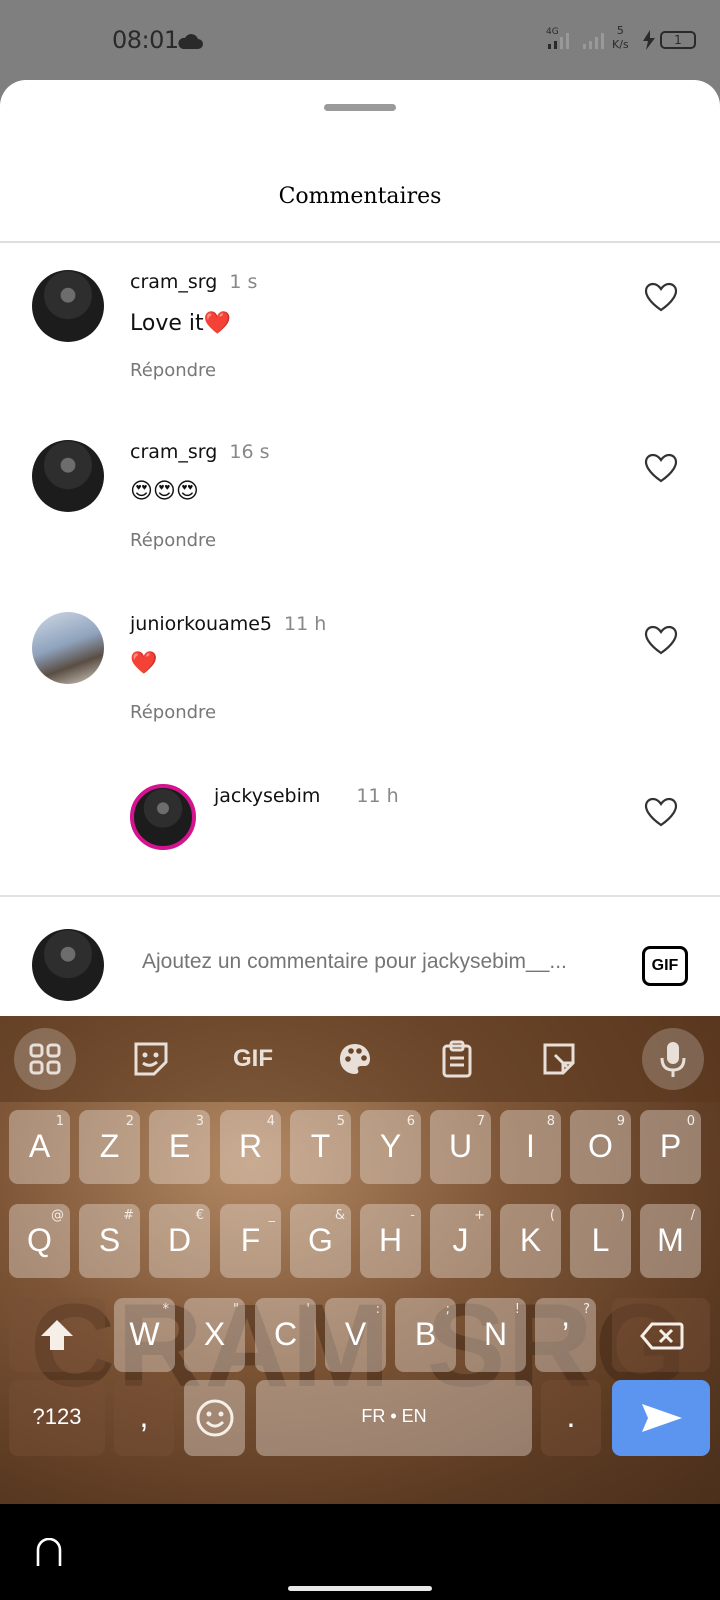  Describe the element at coordinates (460, 1147) in the screenshot. I see `key-u: 7U` at that location.